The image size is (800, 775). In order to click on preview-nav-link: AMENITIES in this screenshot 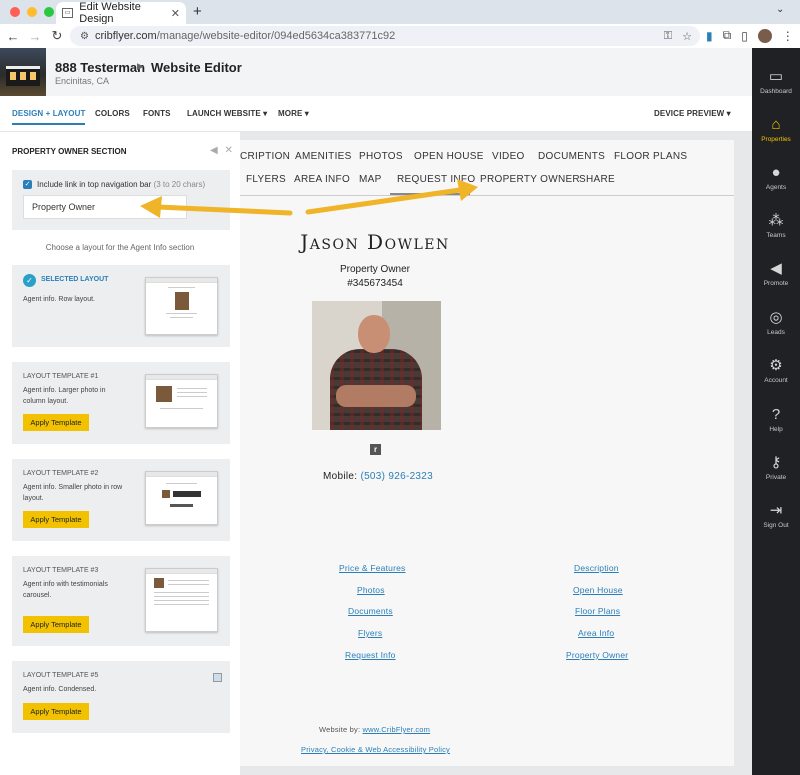, I will do `click(323, 156)`.